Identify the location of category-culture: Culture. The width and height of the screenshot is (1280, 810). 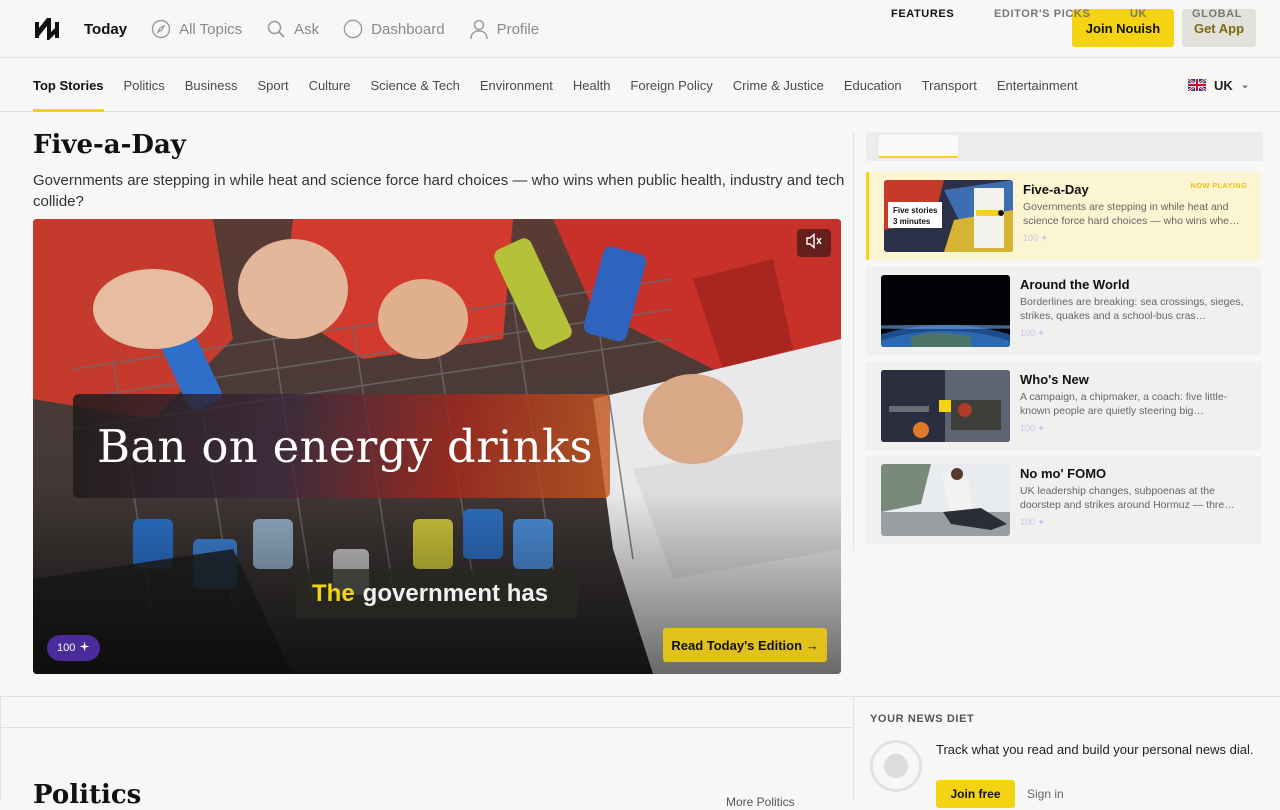
(330, 85).